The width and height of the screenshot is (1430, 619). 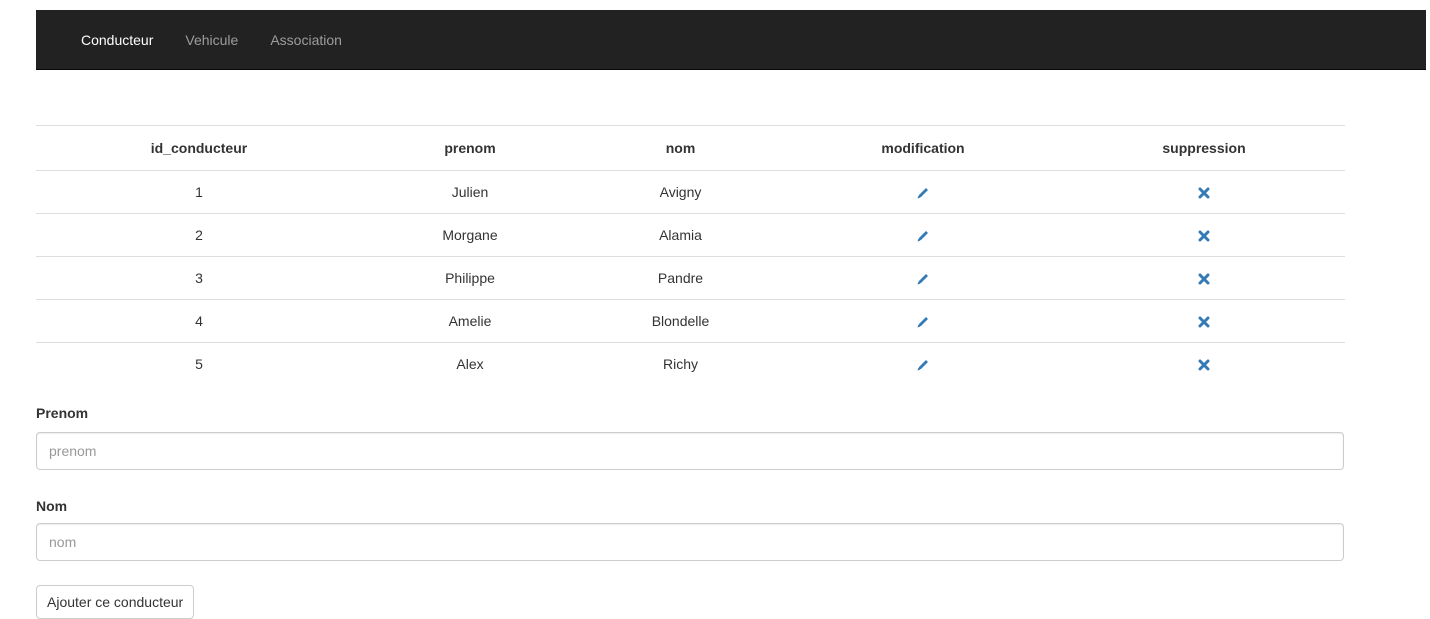 I want to click on cell-id-conducteur: 2, so click(x=199, y=235).